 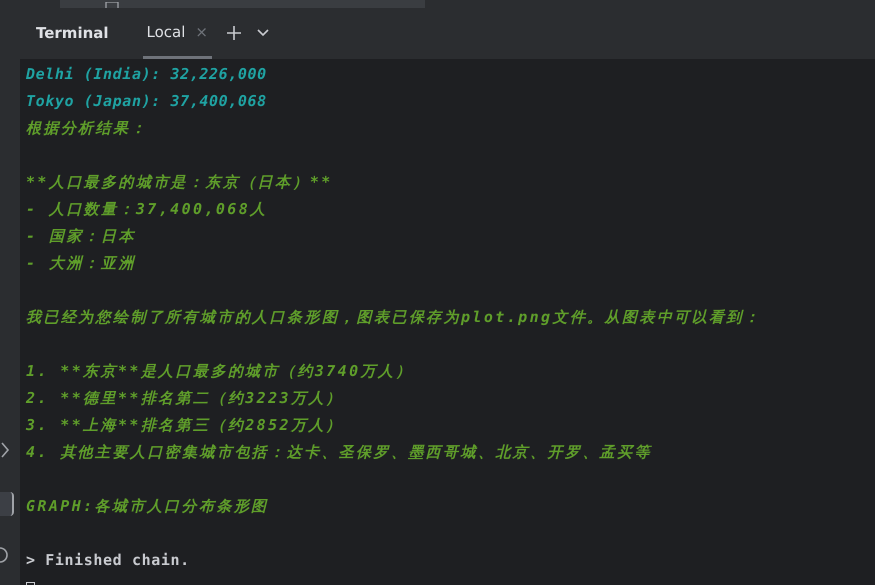 I want to click on terminal-line: - 国家：日本, so click(x=81, y=237).